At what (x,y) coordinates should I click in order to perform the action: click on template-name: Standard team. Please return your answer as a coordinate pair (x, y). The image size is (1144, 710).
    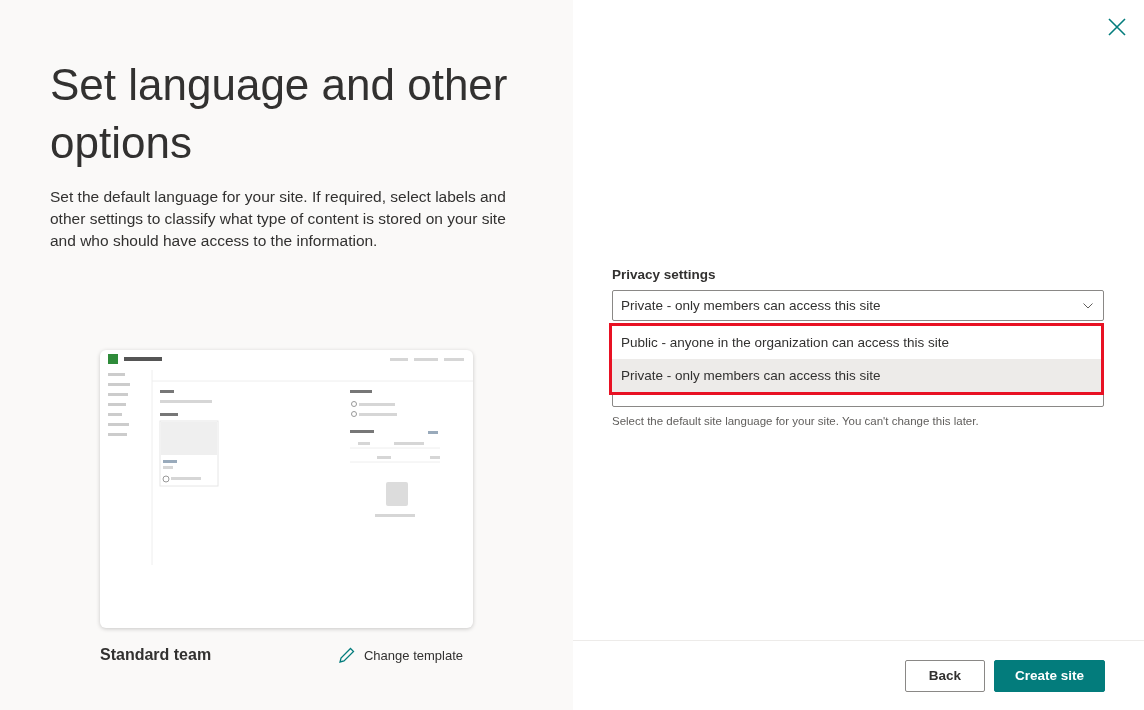
    Looking at the image, I should click on (156, 655).